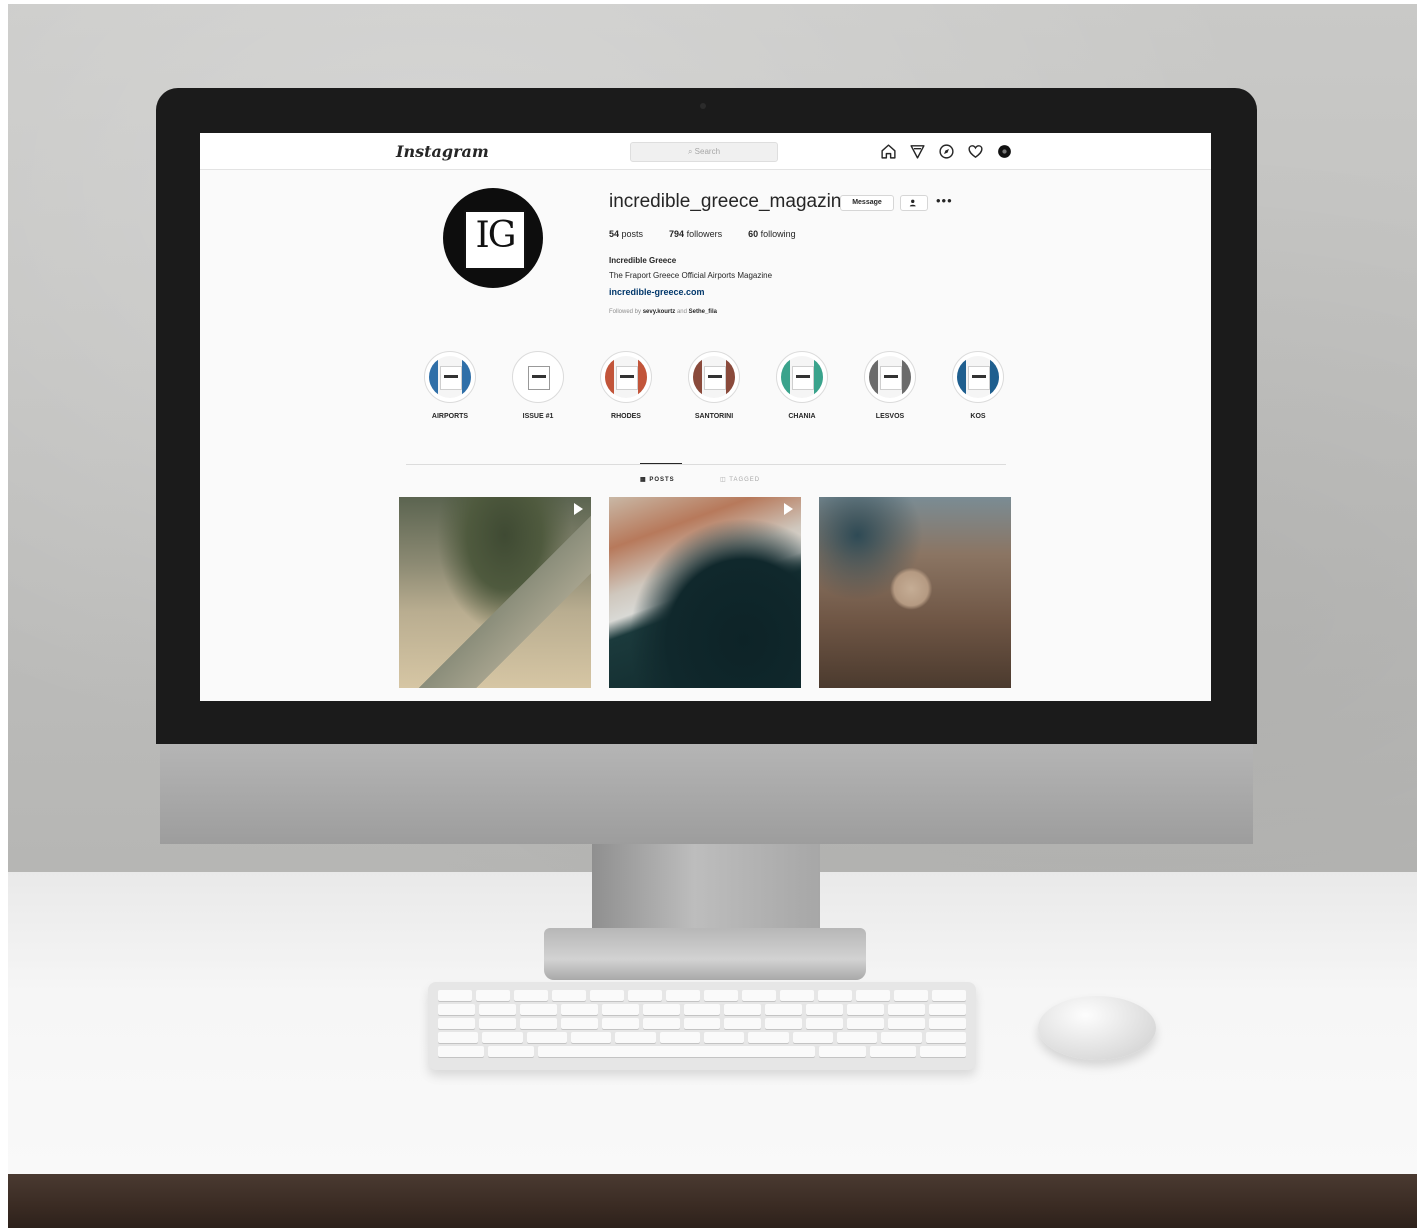  What do you see at coordinates (978, 416) in the screenshot?
I see `highlight-label: KOS` at bounding box center [978, 416].